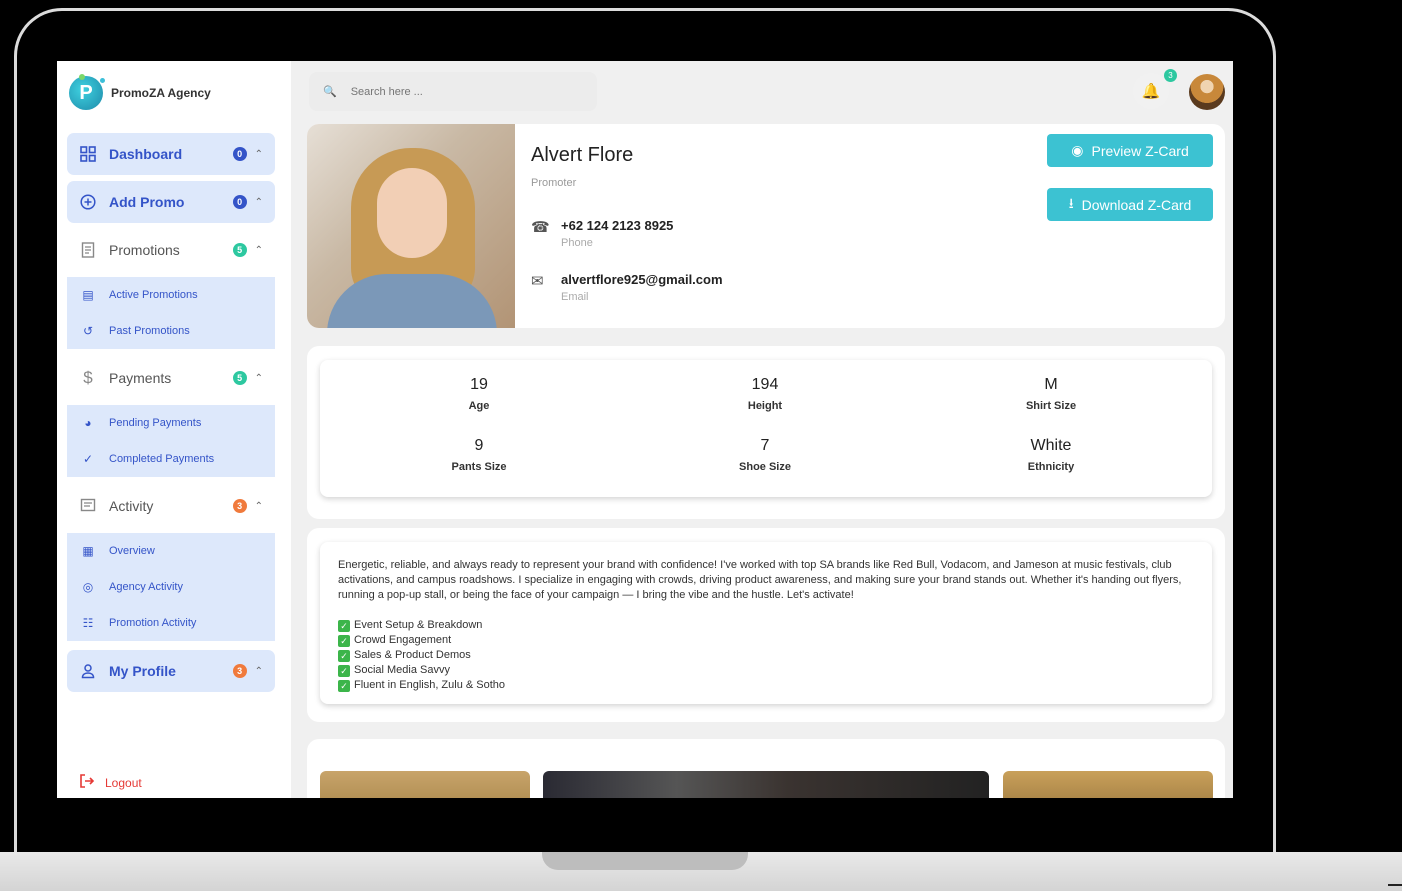 This screenshot has height=891, width=1402. Describe the element at coordinates (88, 671) in the screenshot. I see `user-icon` at that location.